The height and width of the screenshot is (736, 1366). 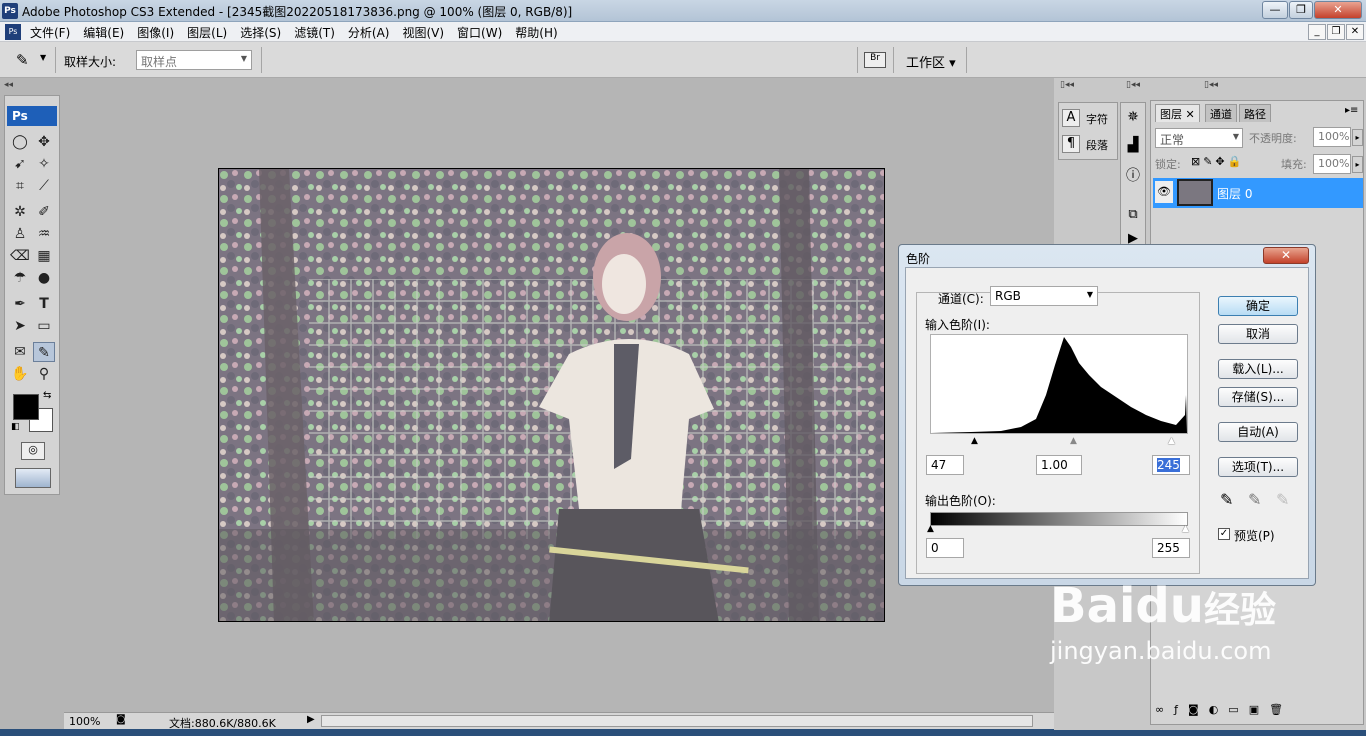 I want to click on foreground-color-swatch, so click(x=26, y=407).